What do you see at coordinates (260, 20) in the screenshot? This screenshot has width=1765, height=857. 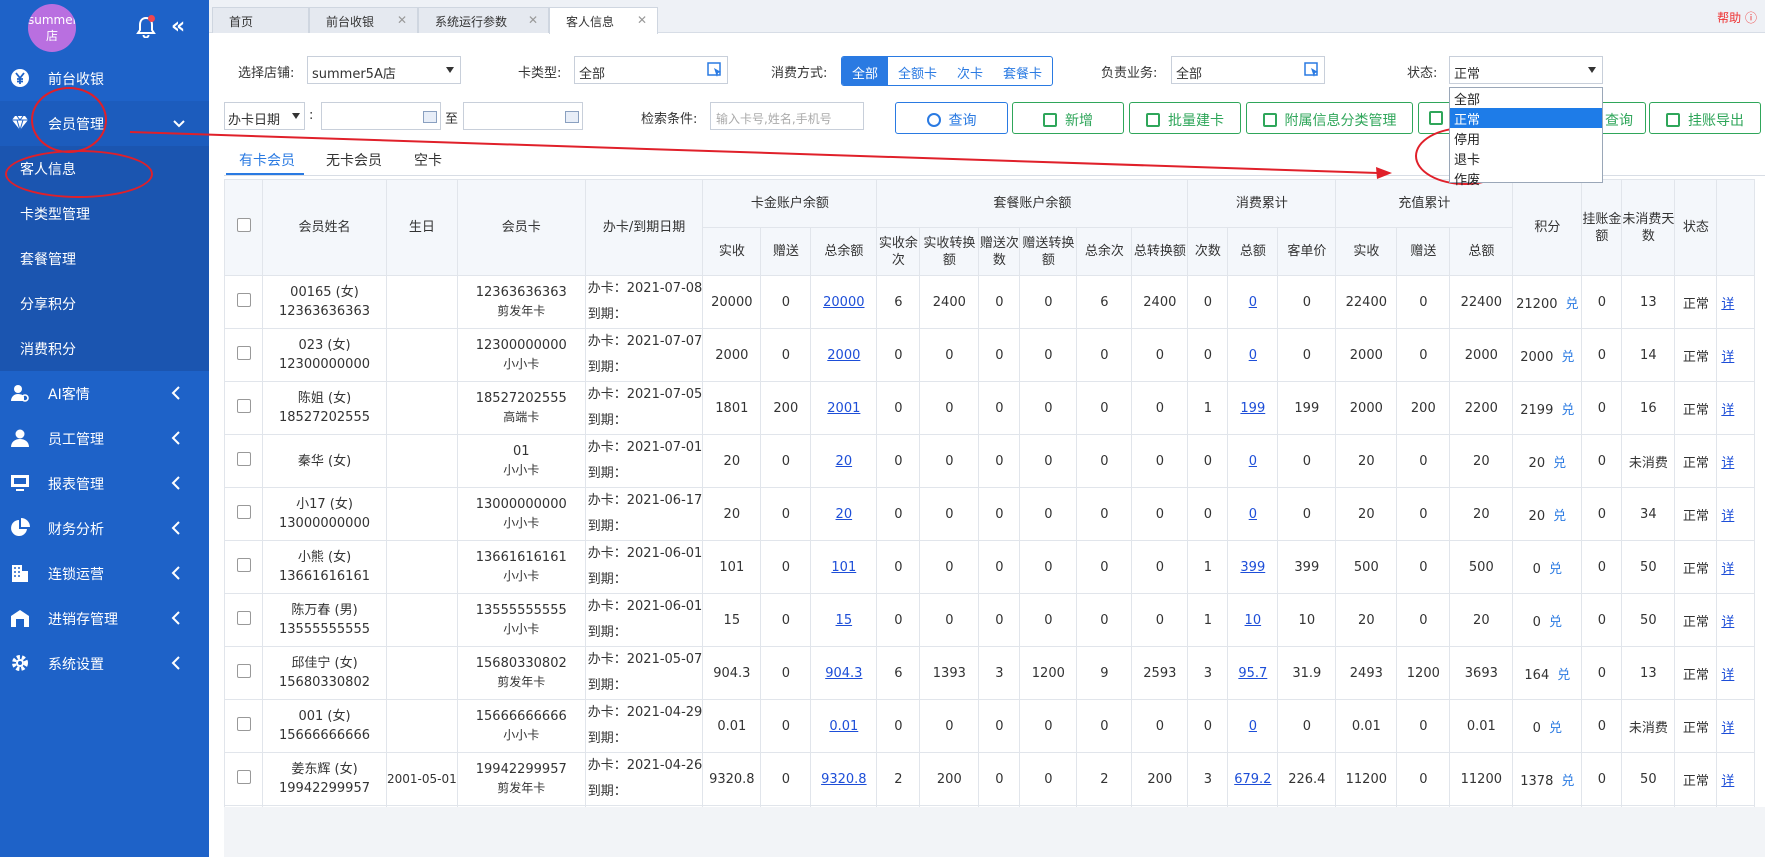 I see `tab-home: 首页` at bounding box center [260, 20].